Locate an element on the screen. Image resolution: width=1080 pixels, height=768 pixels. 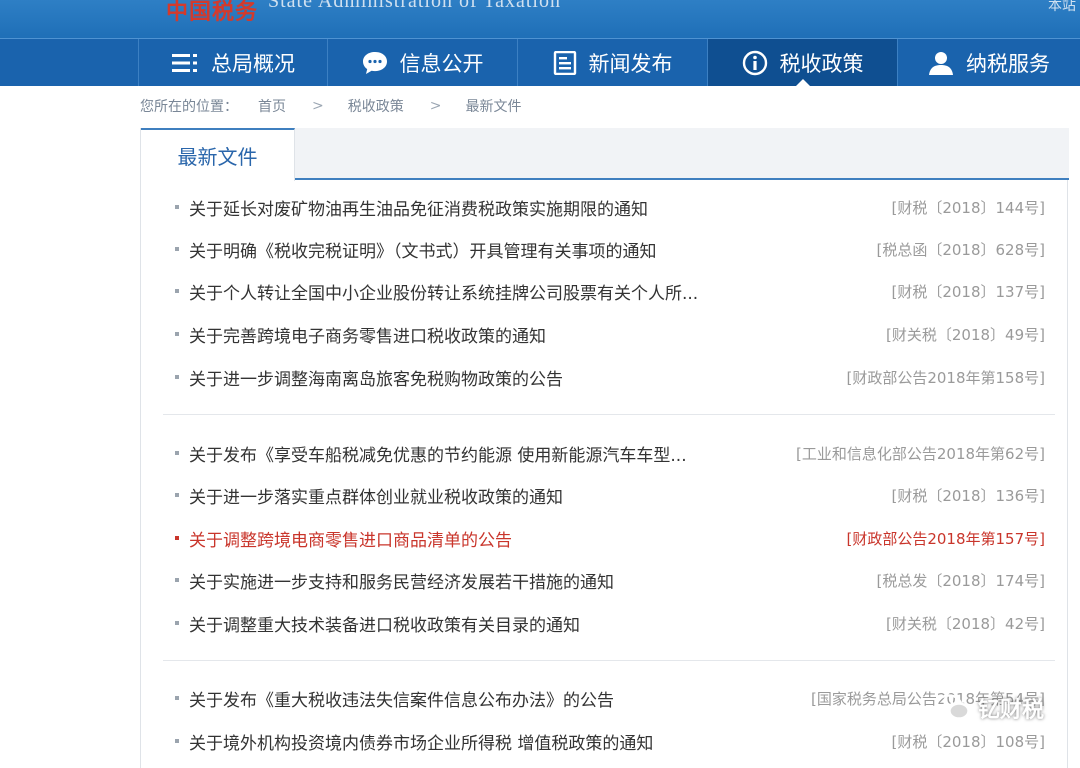
document-title: 关于进一步落实重点群体创业就业税收政策的通知 is located at coordinates (376, 495).